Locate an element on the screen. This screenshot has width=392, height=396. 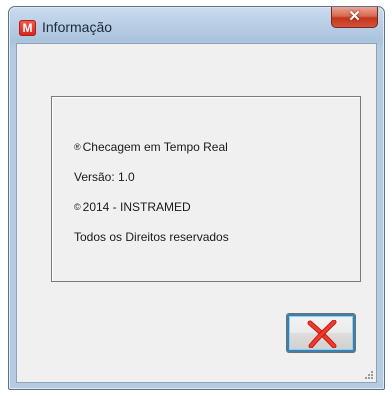
copyright-line: © 2014 - INSTRAMED is located at coordinates (132, 207).